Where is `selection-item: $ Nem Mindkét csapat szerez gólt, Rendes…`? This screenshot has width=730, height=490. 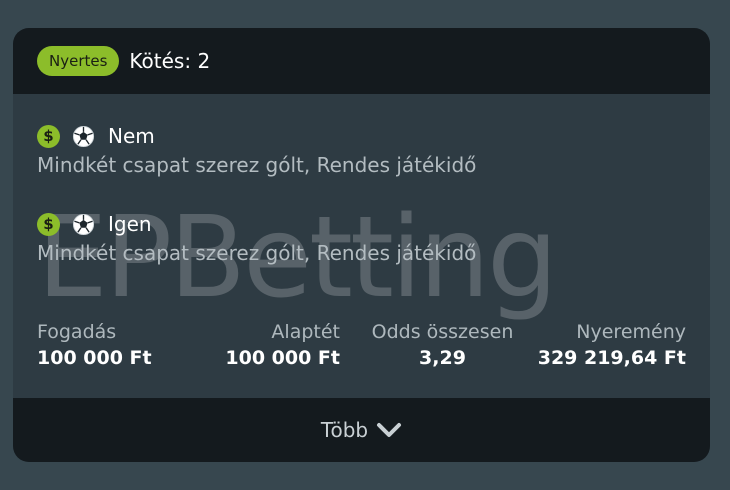 selection-item: $ Nem Mindkét csapat szerez gólt, Rendes… is located at coordinates (256, 149).